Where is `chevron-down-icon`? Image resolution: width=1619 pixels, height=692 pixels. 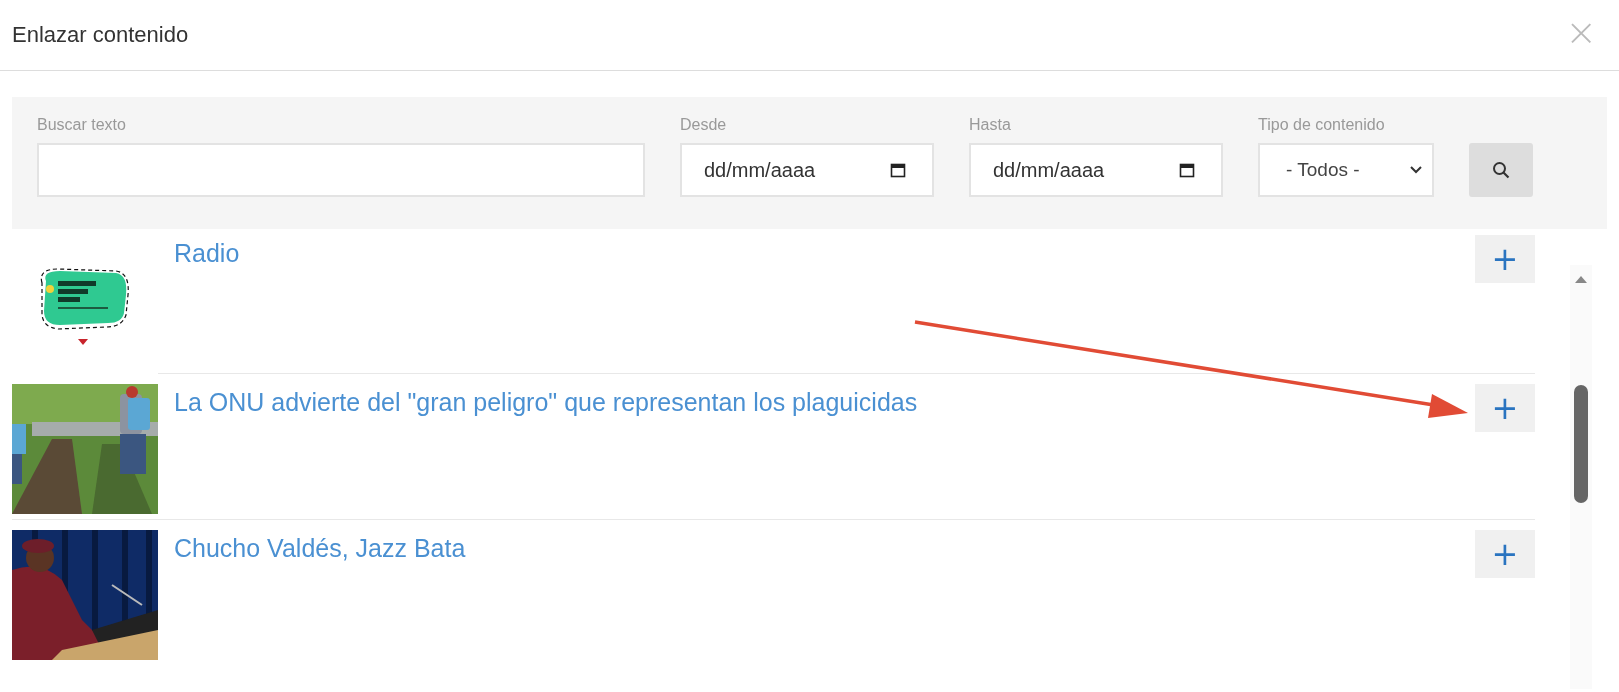
chevron-down-icon is located at coordinates (1416, 170).